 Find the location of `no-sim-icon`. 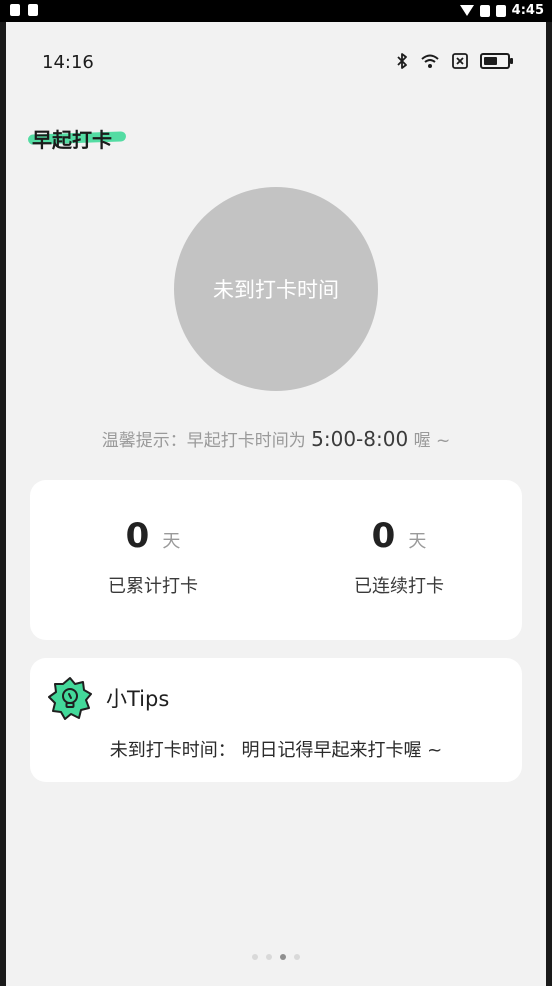

no-sim-icon is located at coordinates (460, 61).